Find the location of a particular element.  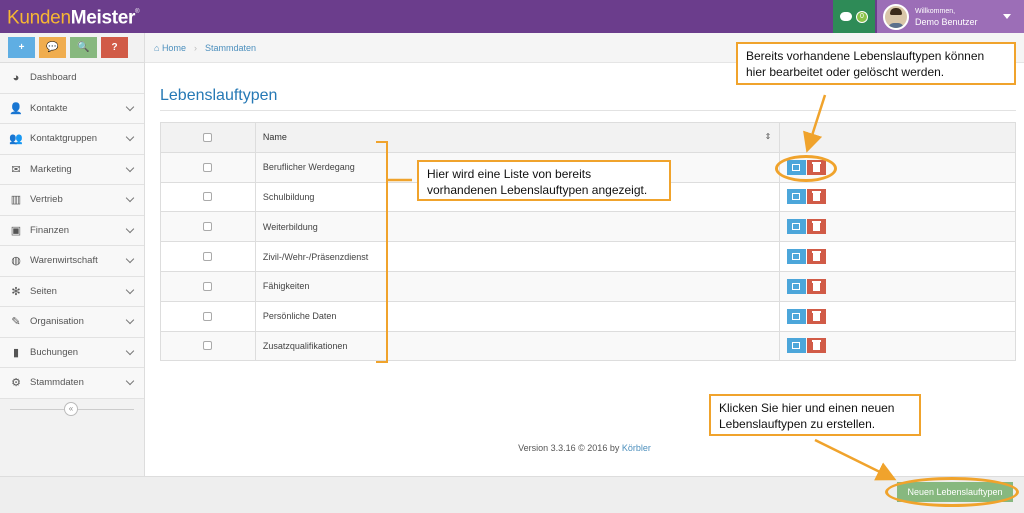

sidebar-item-marketing: ✉ Marketing is located at coordinates (72, 169).